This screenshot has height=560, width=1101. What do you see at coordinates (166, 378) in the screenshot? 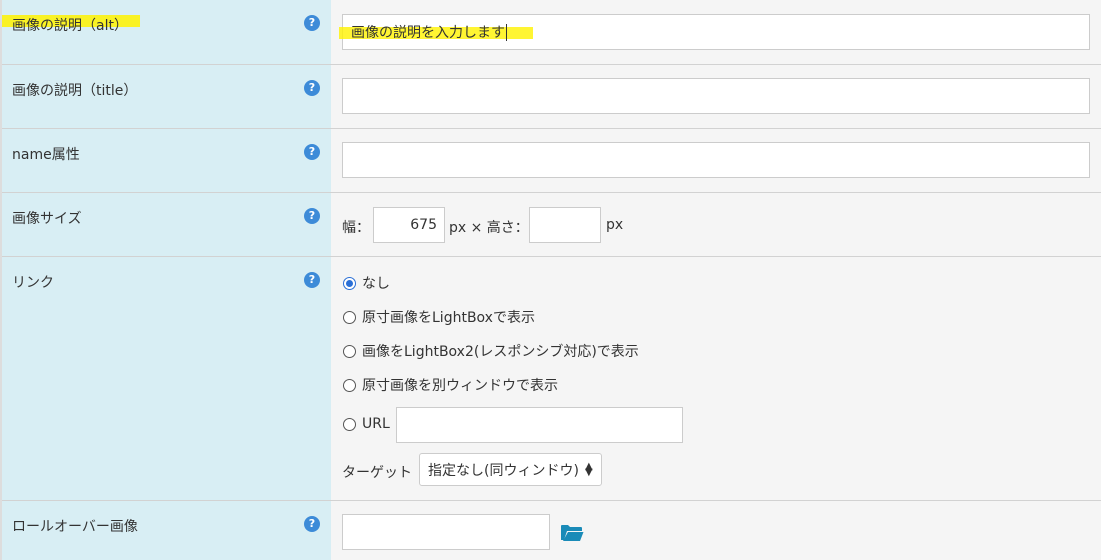
I see `label-cell-link: リンク ?` at bounding box center [166, 378].